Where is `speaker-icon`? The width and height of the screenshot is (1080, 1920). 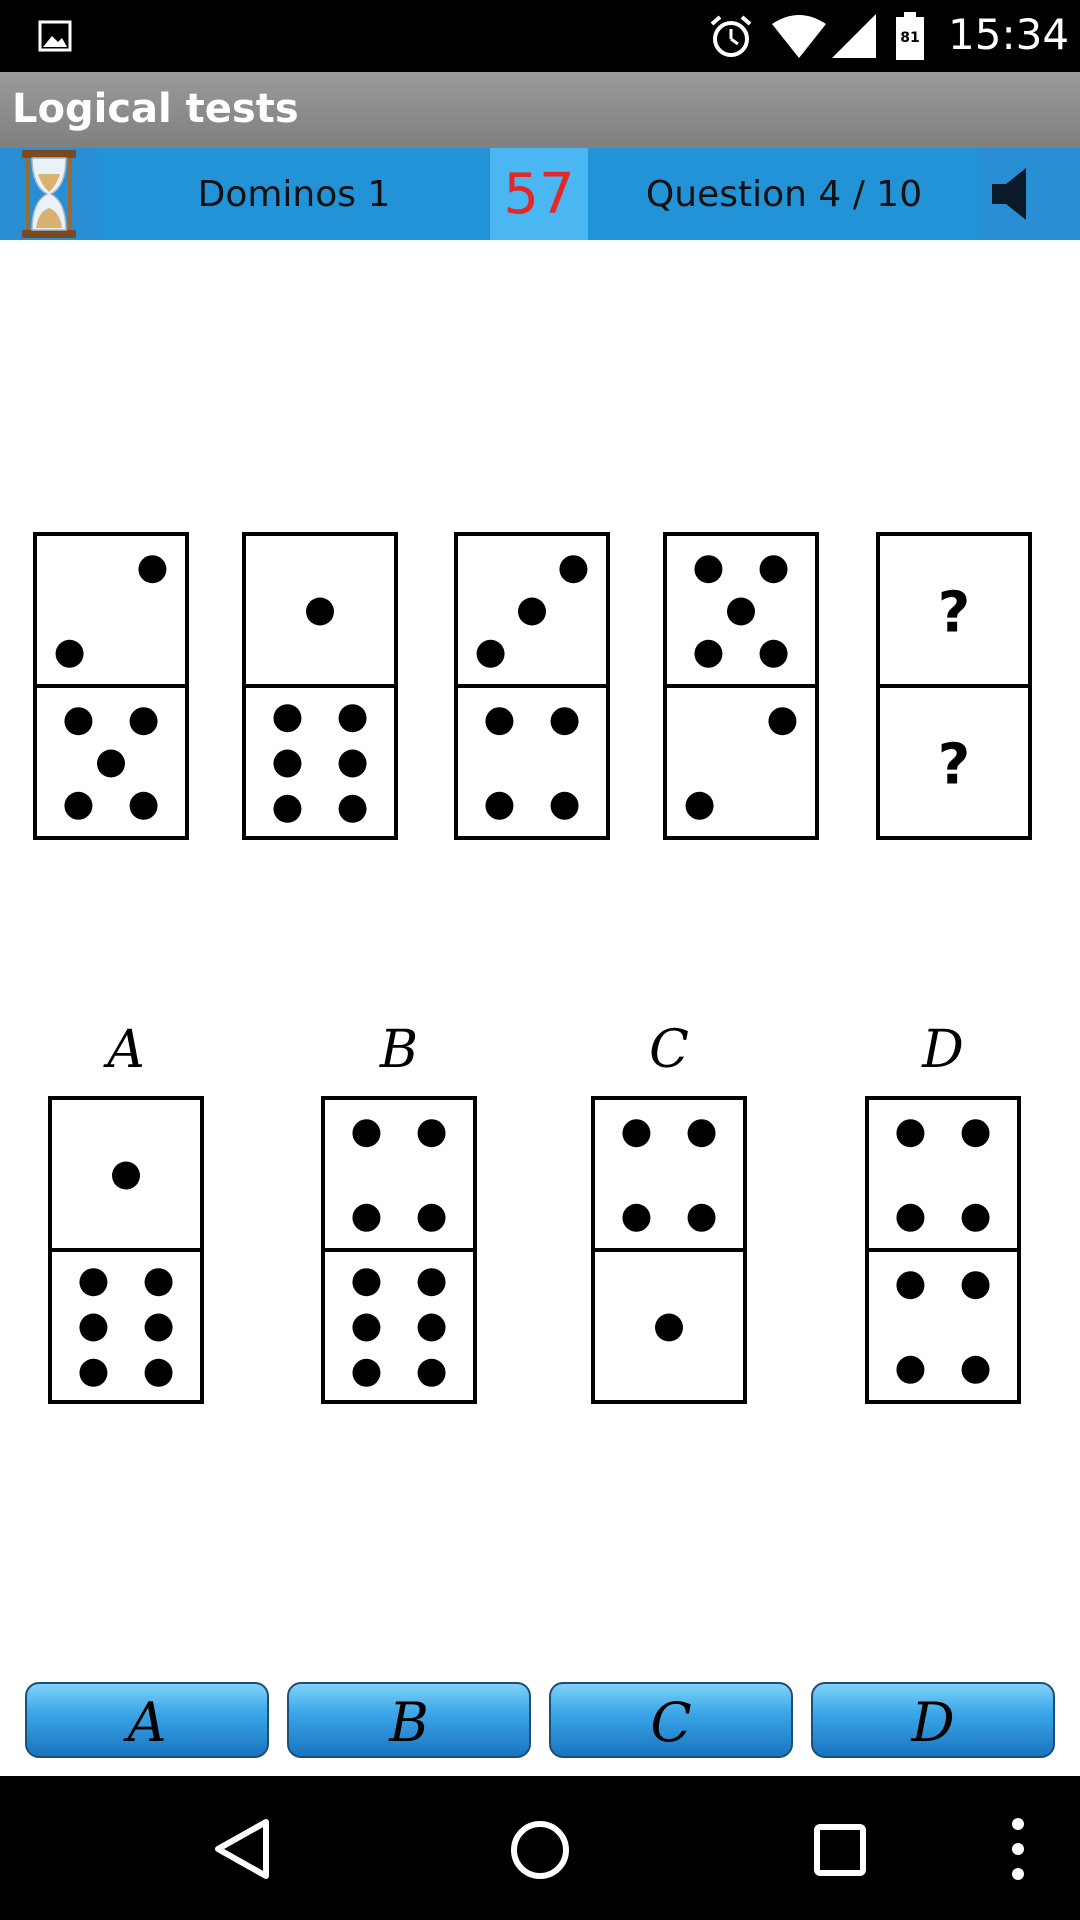
speaker-icon is located at coordinates (1009, 194).